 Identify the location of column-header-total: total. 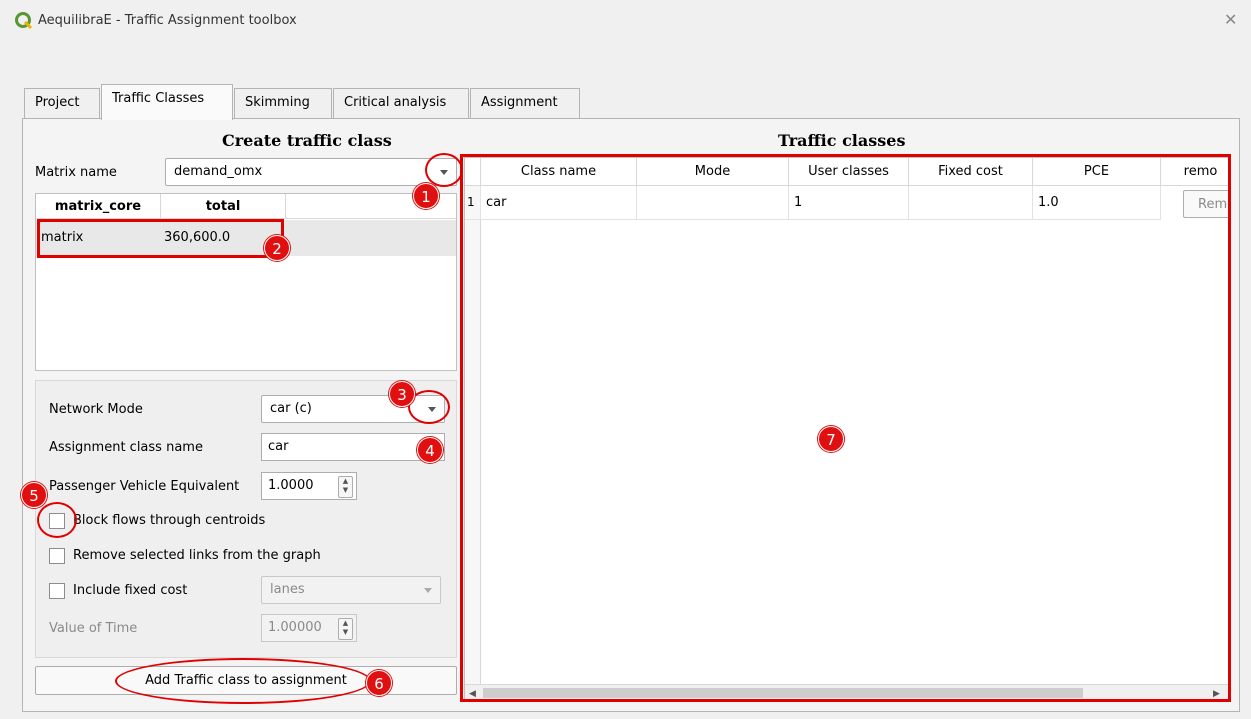
(223, 206).